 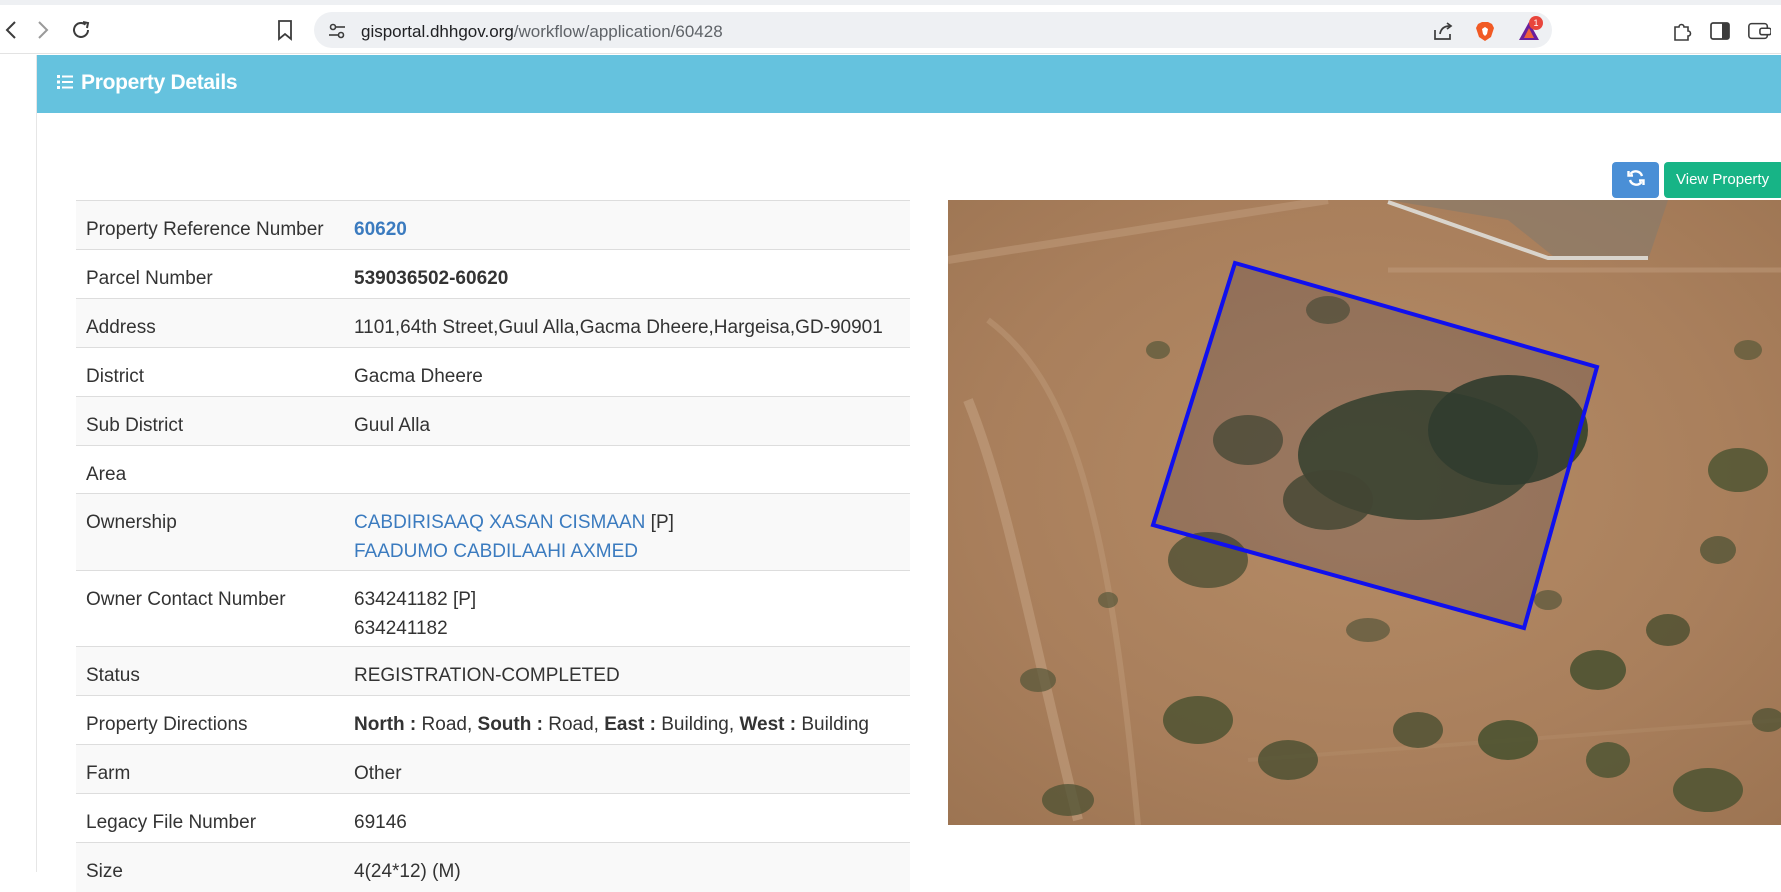 What do you see at coordinates (1682, 31) in the screenshot?
I see `extensions-icon` at bounding box center [1682, 31].